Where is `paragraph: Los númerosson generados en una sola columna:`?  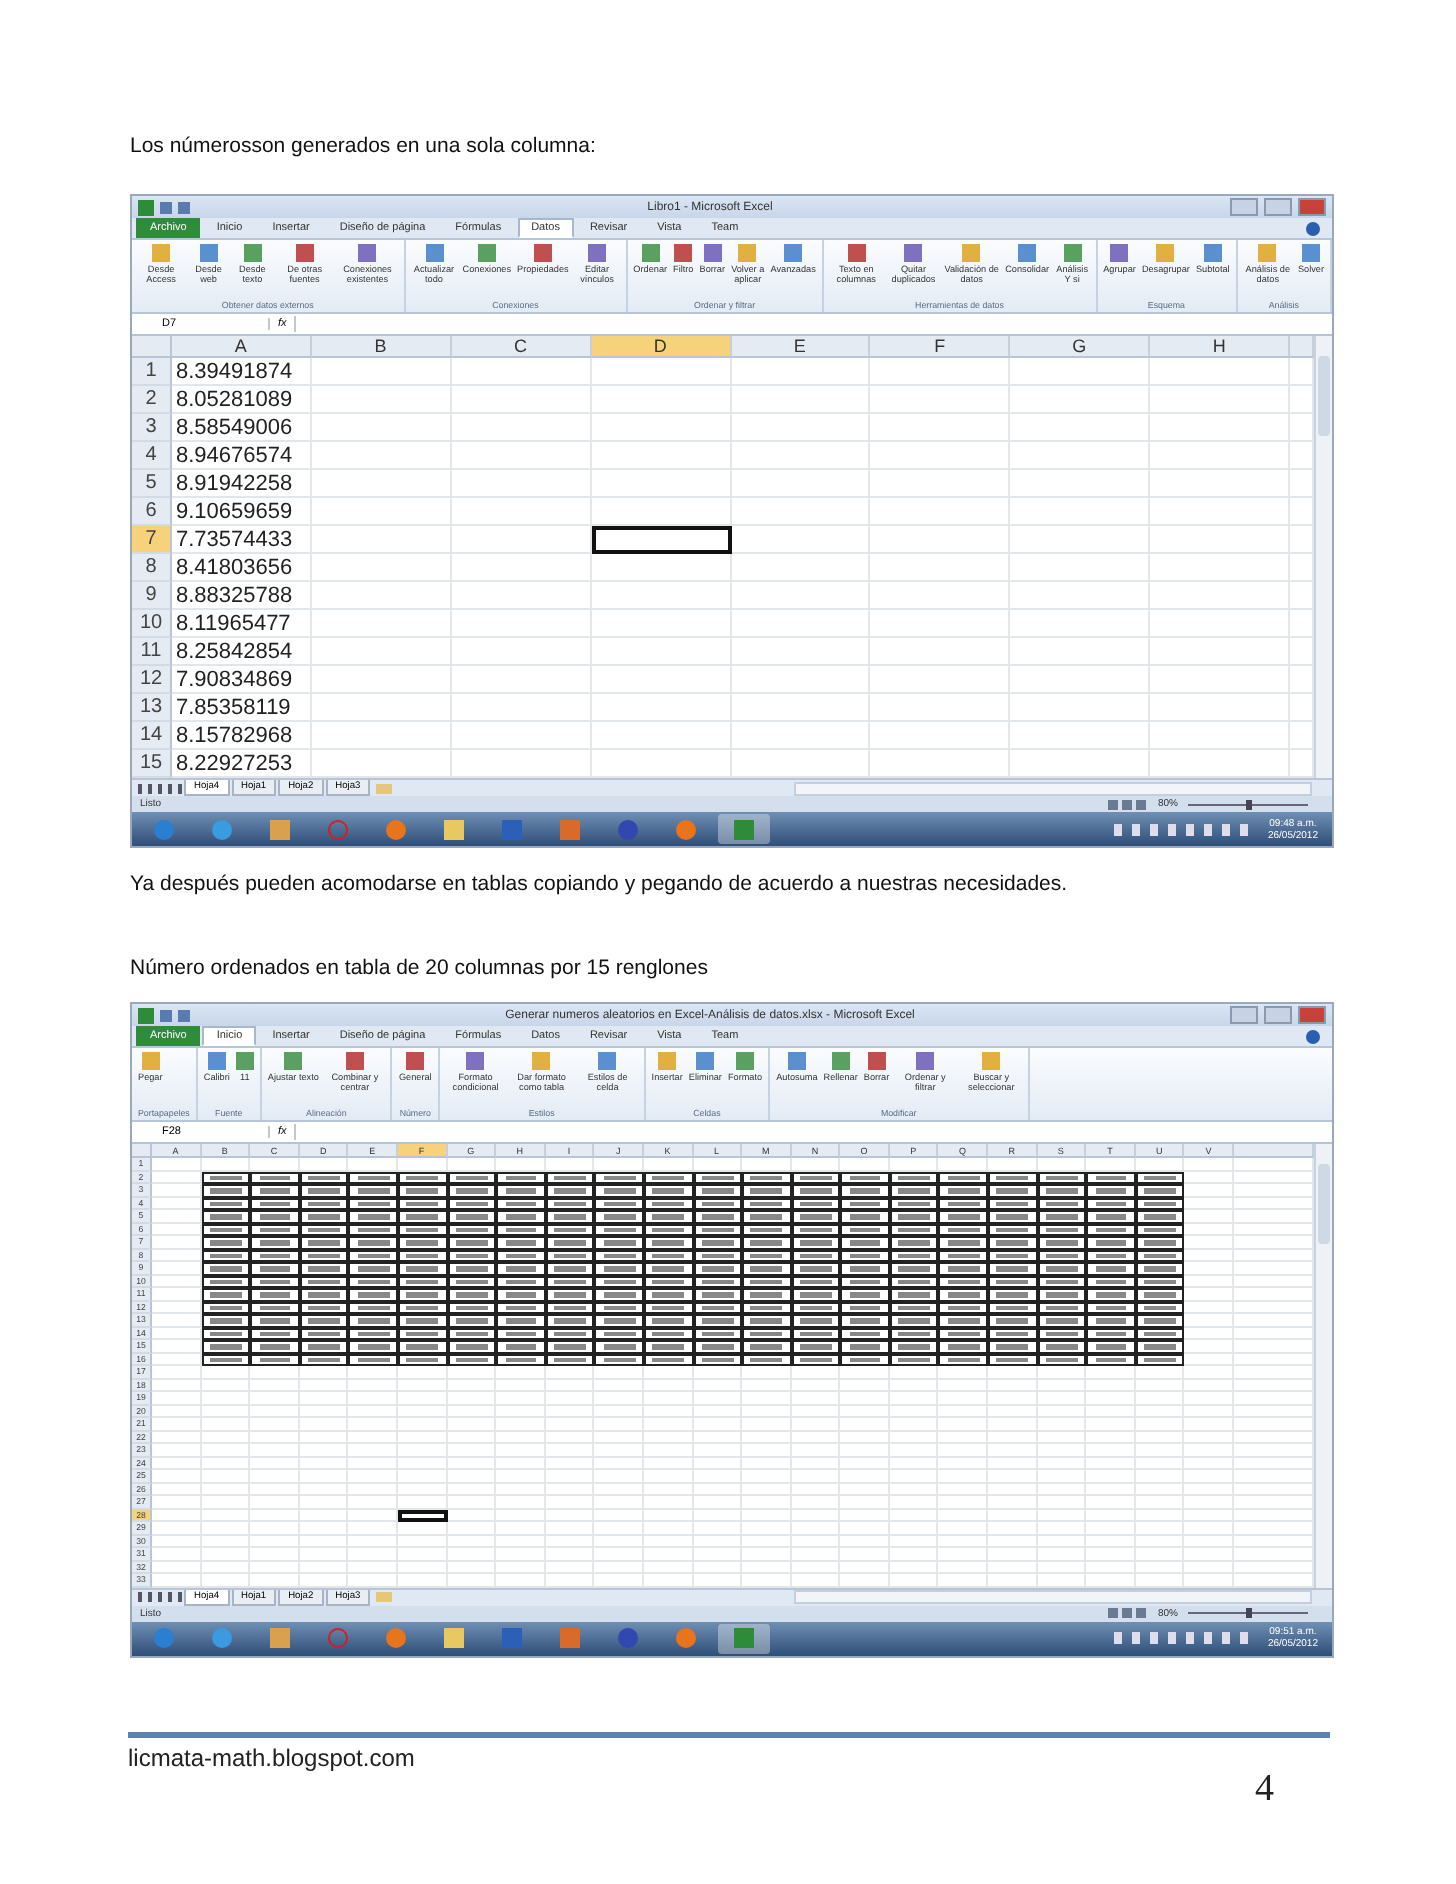 paragraph: Los númerosson generados en una sola columna: is located at coordinates (364, 146).